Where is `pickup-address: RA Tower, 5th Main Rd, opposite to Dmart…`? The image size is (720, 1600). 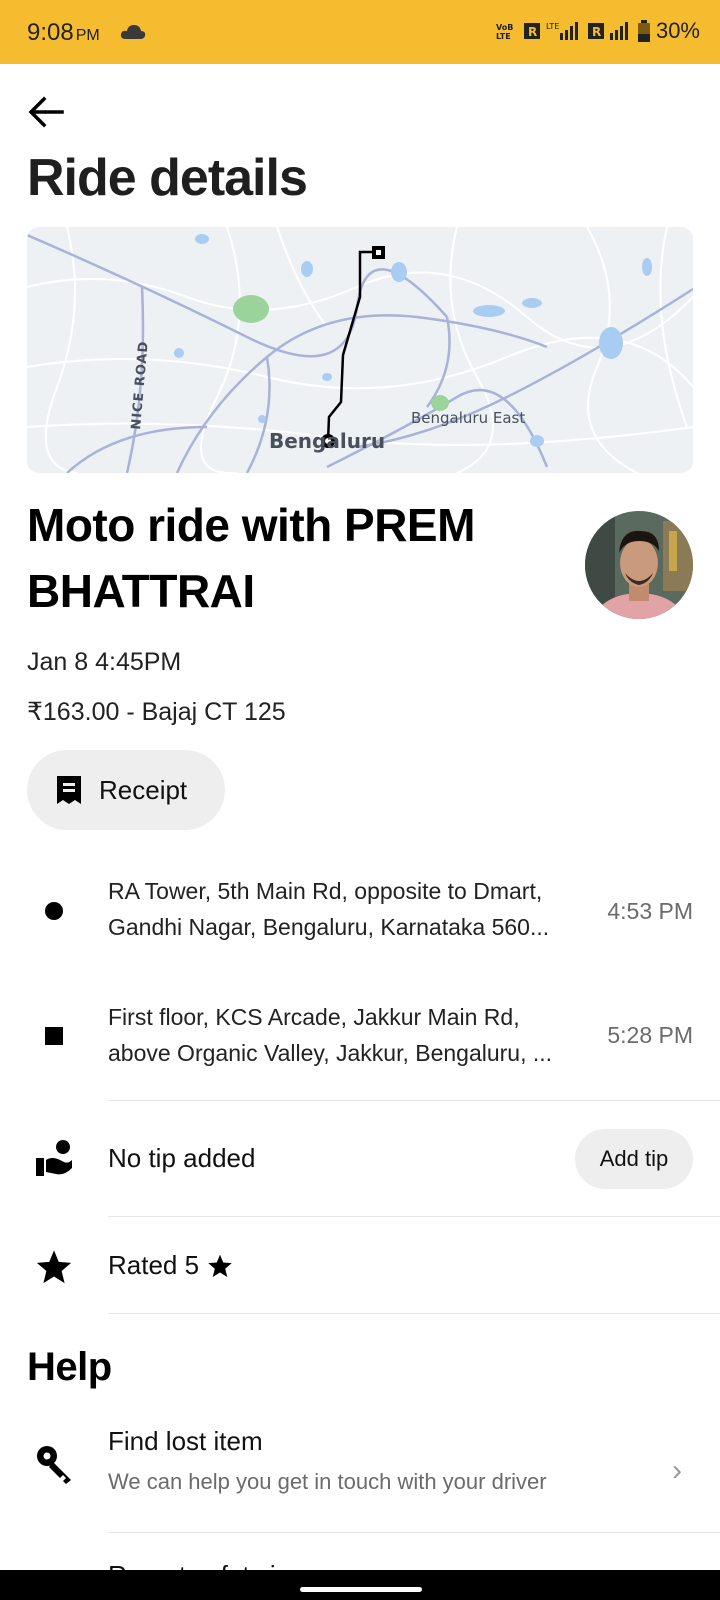 pickup-address: RA Tower, 5th Main Rd, opposite to Dmart… is located at coordinates (329, 909).